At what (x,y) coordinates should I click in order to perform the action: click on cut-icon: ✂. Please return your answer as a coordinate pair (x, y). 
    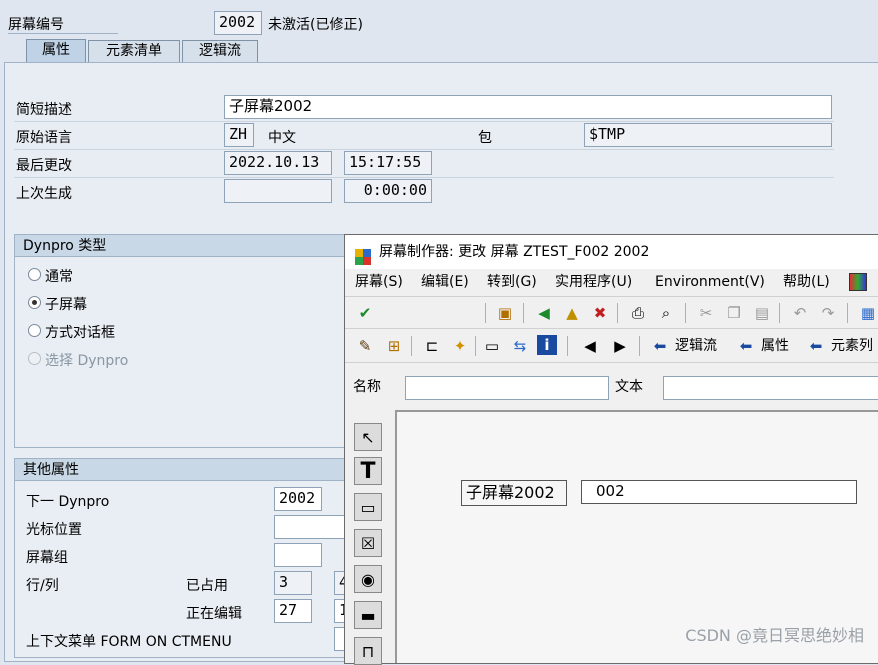
    Looking at the image, I should click on (706, 313).